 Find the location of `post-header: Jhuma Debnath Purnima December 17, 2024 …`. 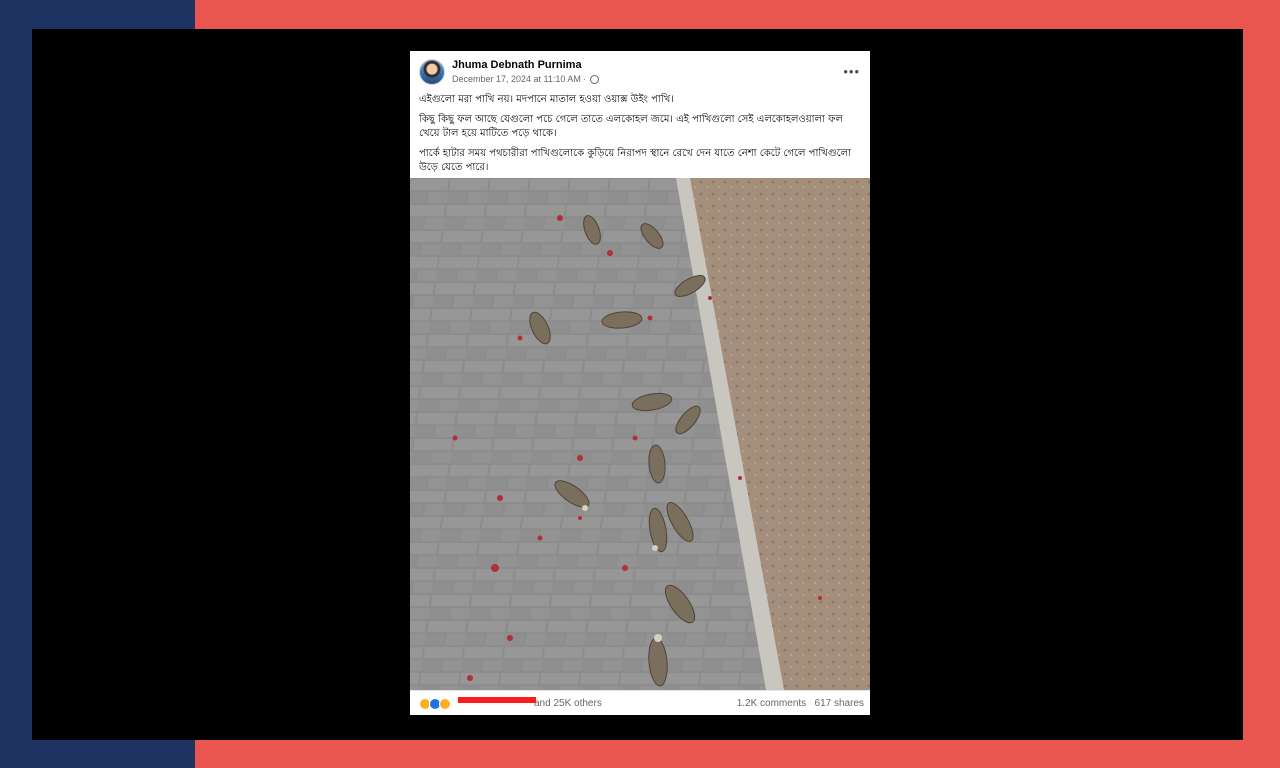

post-header: Jhuma Debnath Purnima December 17, 2024 … is located at coordinates (640, 71).